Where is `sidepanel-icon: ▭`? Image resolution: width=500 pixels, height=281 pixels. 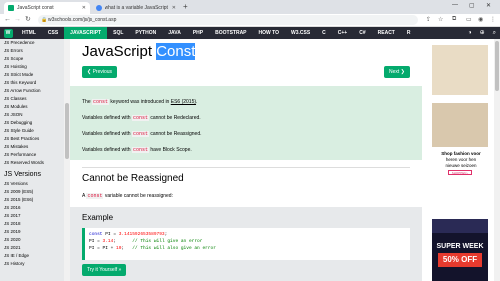
sidepanel-icon: ▭ is located at coordinates (469, 19).